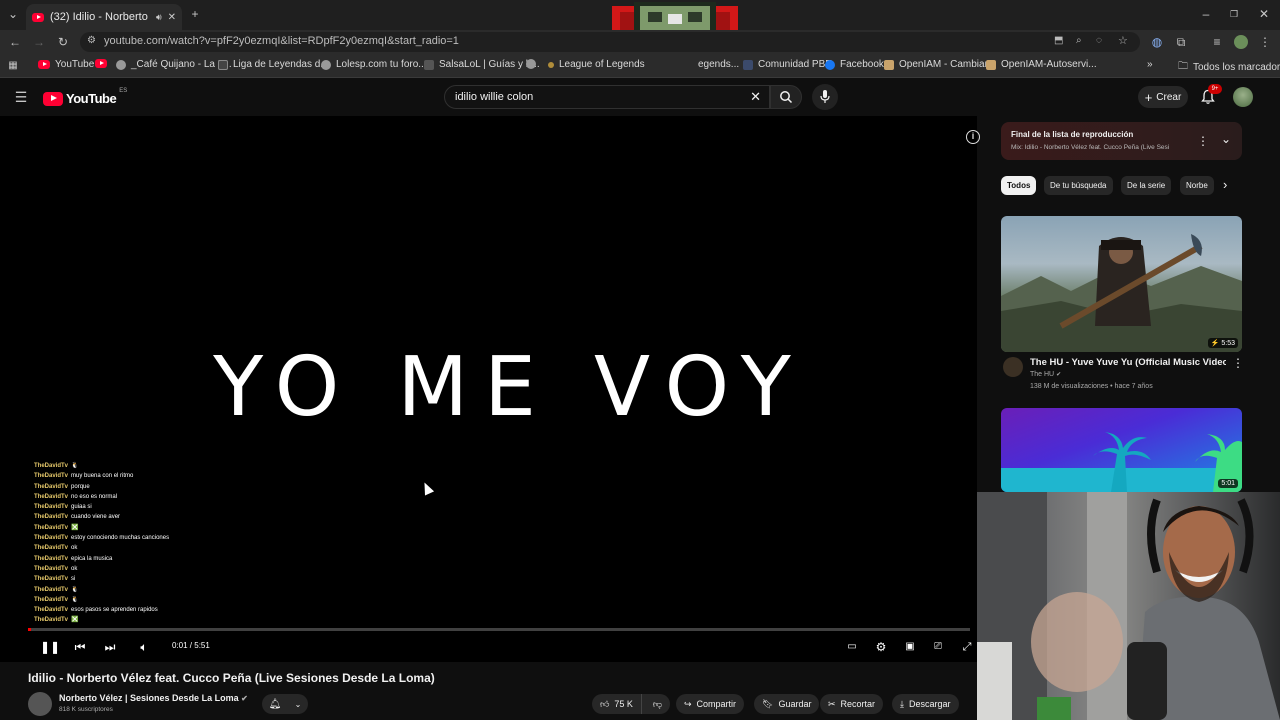  I want to click on previous-icon: ⏮︎, so click(80, 647).